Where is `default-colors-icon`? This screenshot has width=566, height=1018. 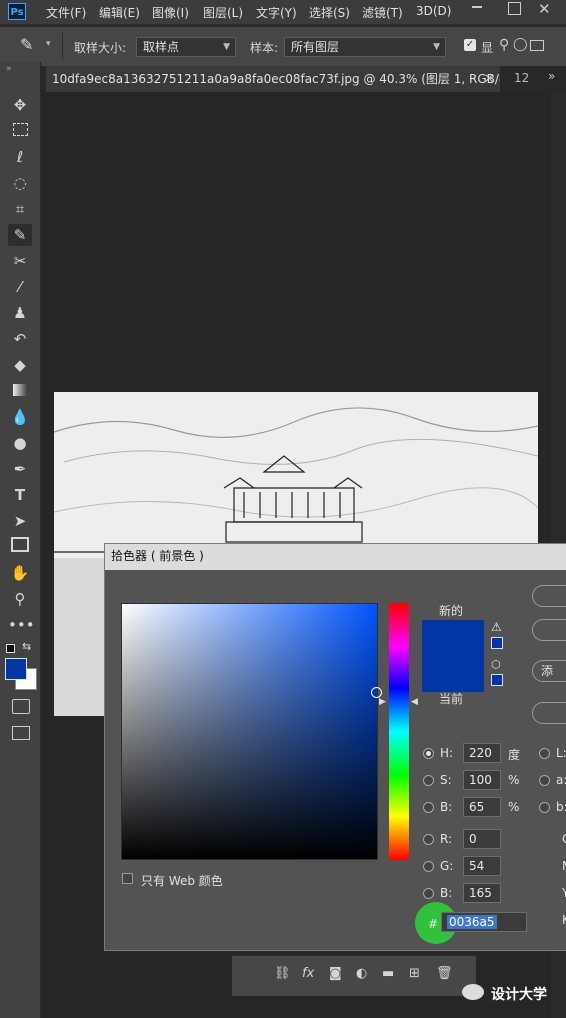
default-colors-icon is located at coordinates (10, 648).